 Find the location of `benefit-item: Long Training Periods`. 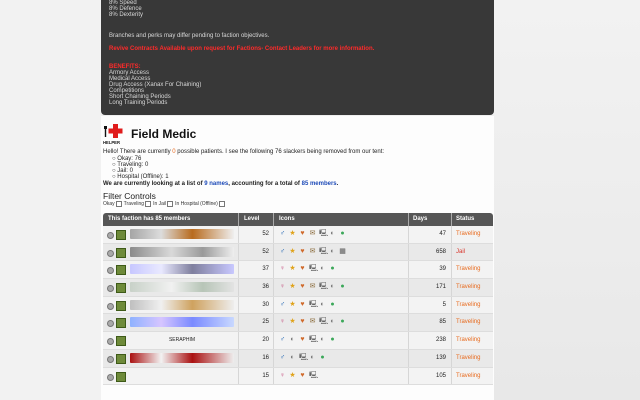

benefit-item: Long Training Periods is located at coordinates (138, 103).